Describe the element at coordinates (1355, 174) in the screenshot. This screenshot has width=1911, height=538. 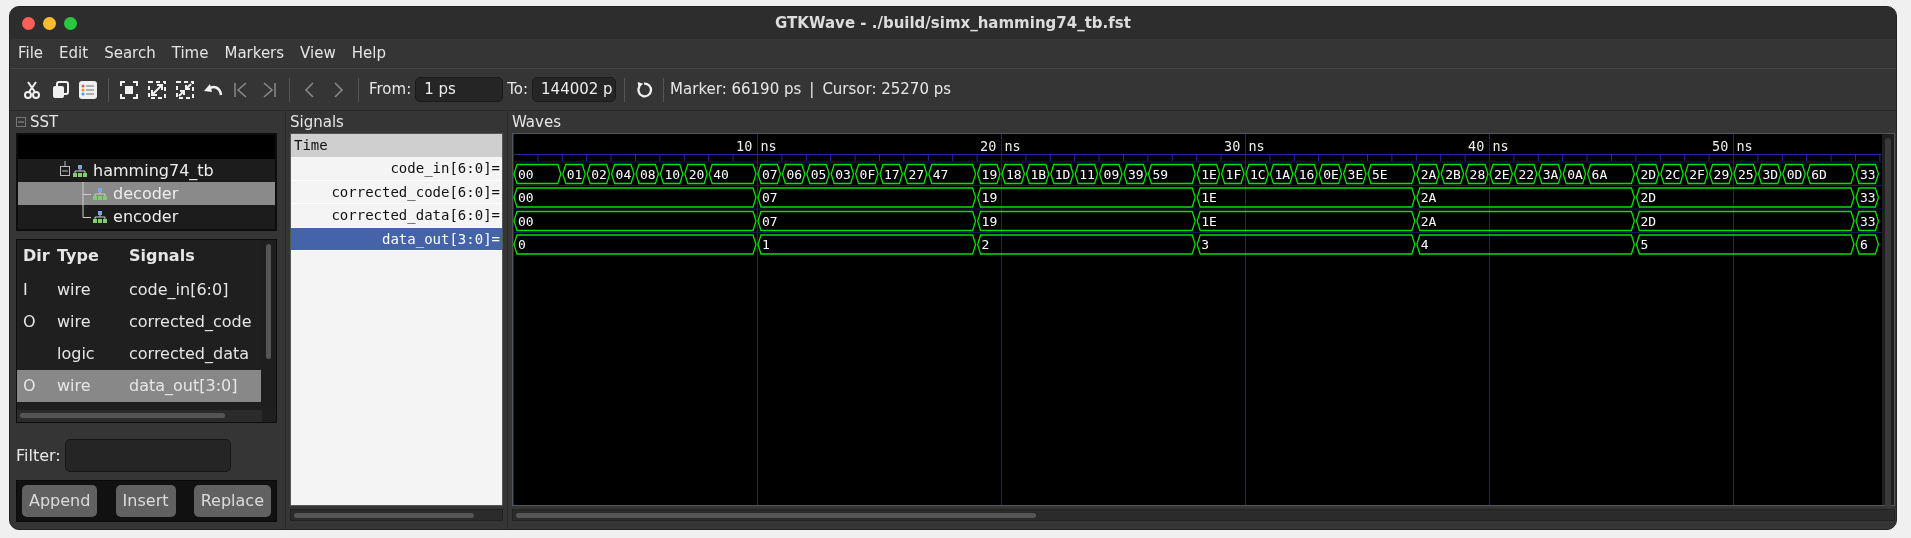
I see `wave-value: 3E` at that location.